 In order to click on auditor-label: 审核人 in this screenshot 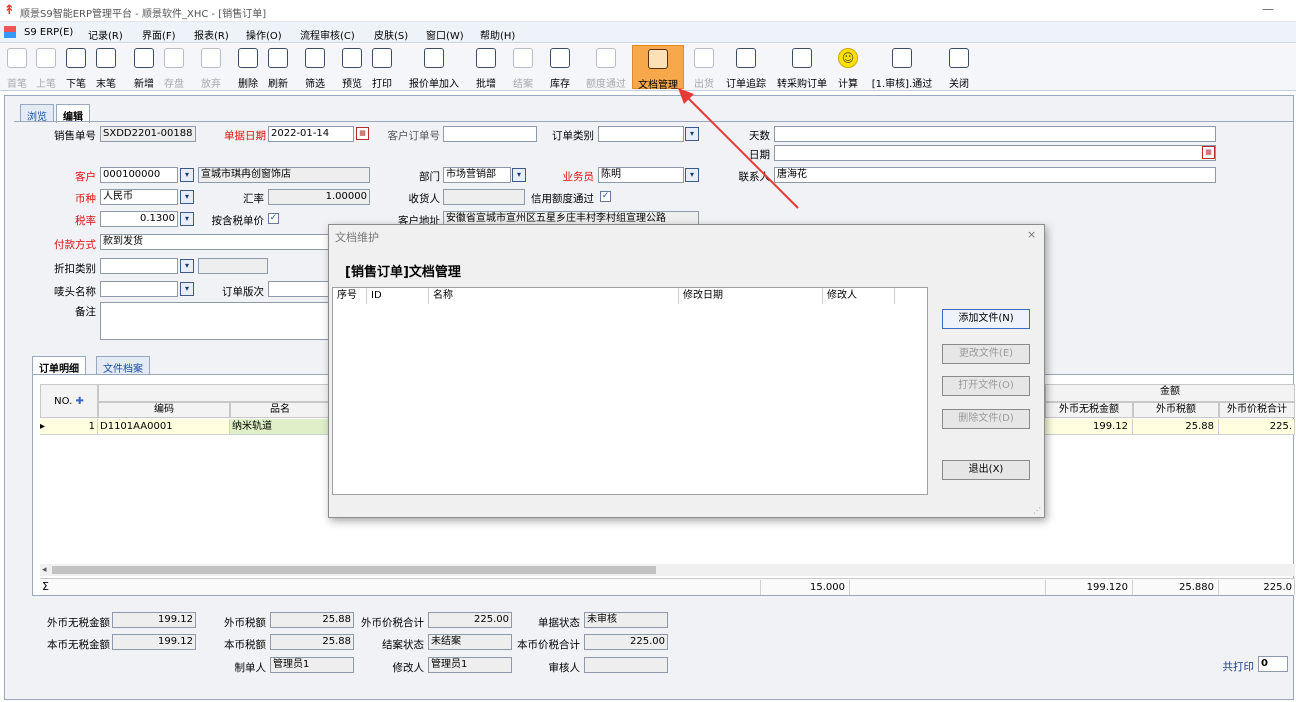, I will do `click(564, 668)`.